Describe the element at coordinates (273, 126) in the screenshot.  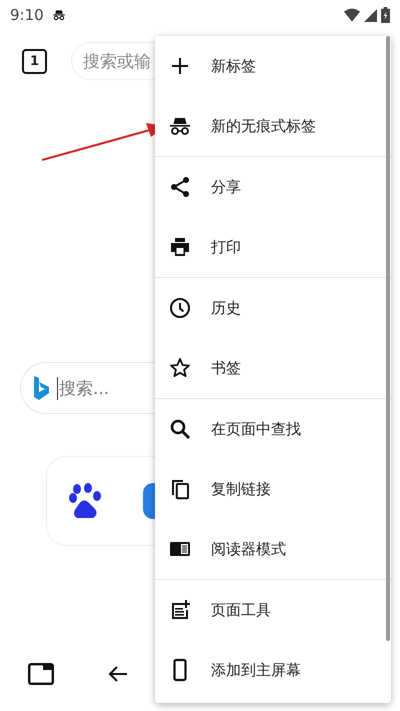
I see `menu-item: 新的无痕式标签` at that location.